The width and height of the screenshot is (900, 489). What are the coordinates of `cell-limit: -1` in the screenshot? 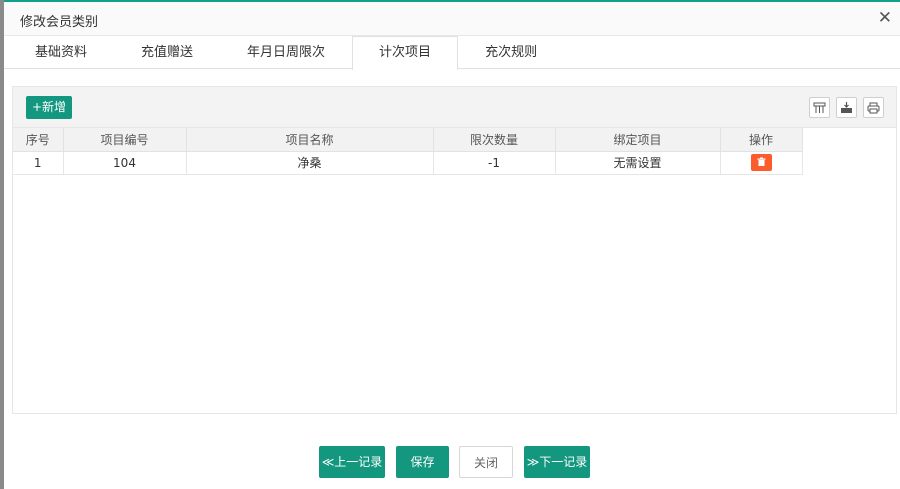 It's located at (494, 163).